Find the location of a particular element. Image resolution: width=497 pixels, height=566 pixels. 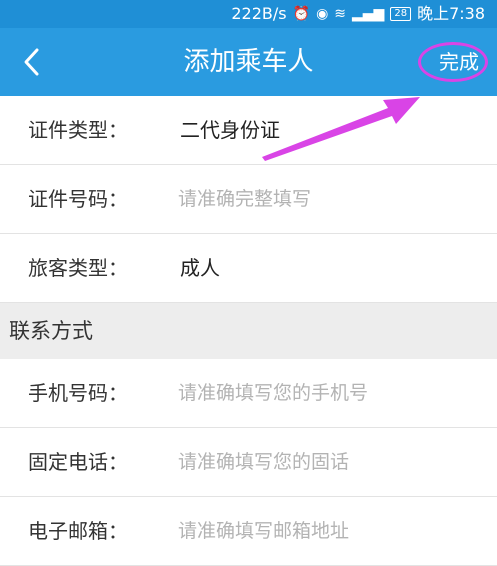

id-type-row: 证件类型： 二代身份证 is located at coordinates (248, 130).